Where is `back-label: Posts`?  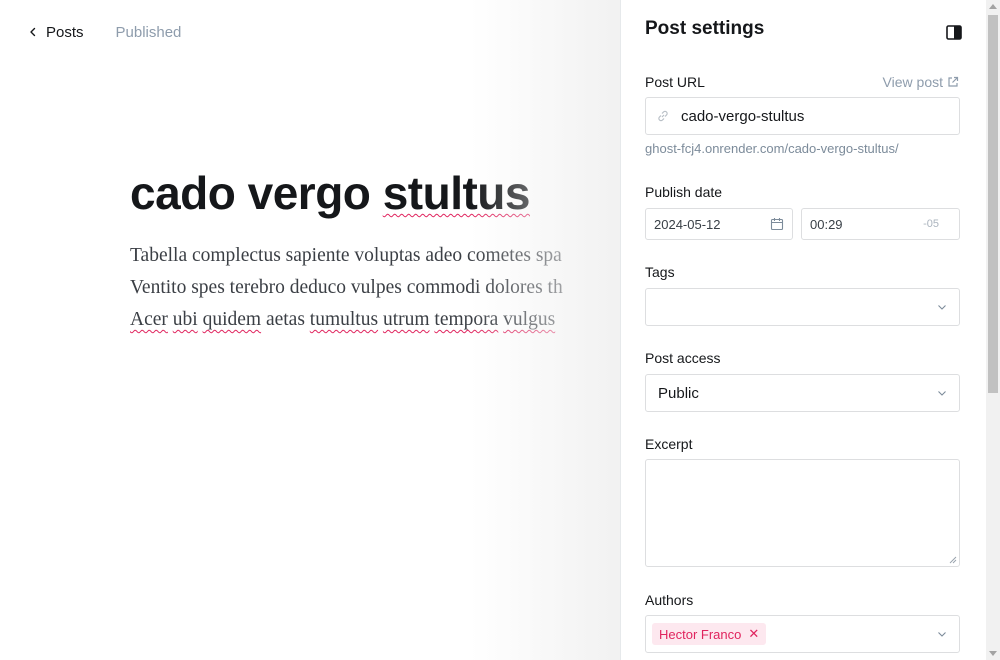
back-label: Posts is located at coordinates (65, 32).